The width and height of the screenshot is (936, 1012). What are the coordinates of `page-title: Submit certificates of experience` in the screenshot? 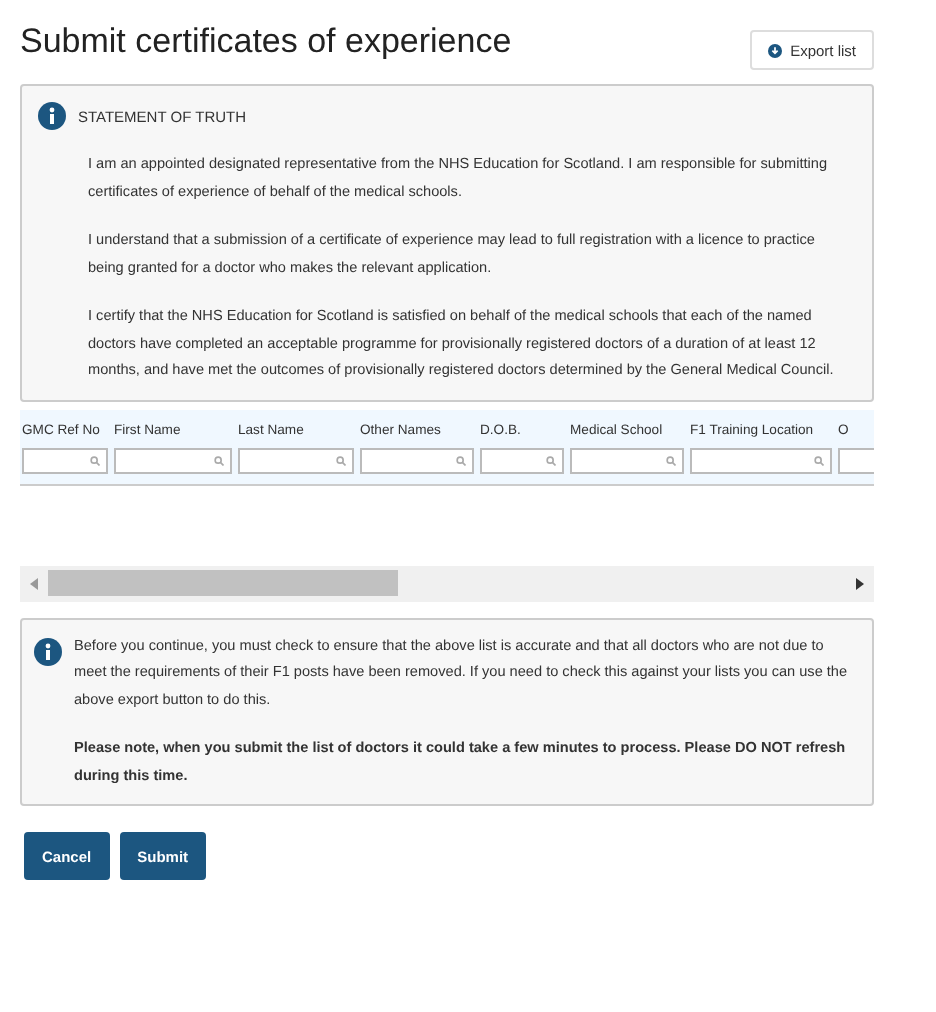 It's located at (266, 42).